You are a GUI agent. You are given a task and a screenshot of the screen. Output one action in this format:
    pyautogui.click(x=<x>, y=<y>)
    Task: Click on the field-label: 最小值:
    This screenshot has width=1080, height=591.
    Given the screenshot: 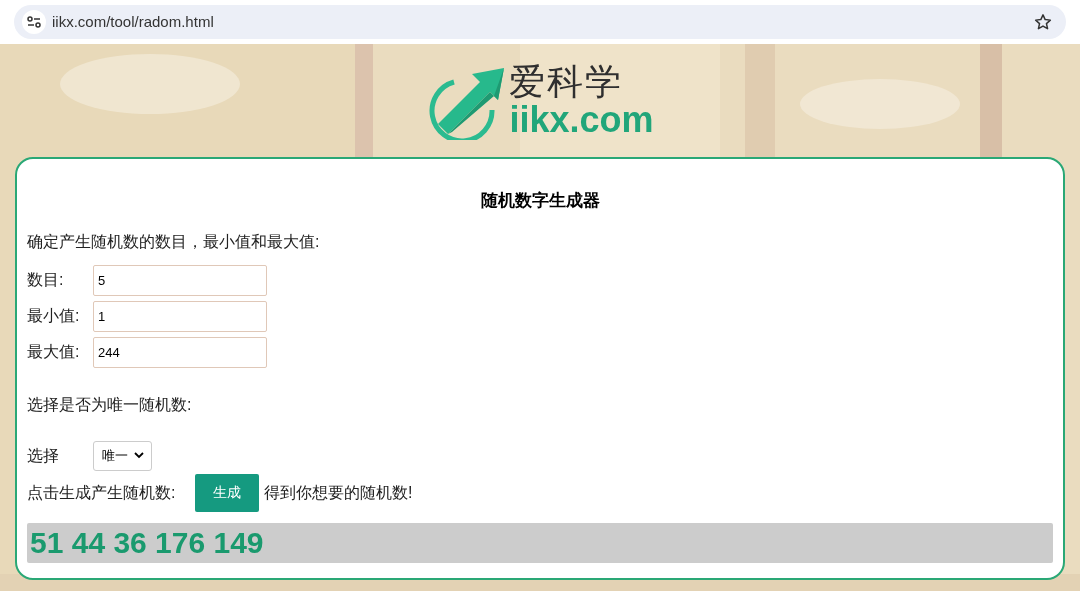 What is the action you would take?
    pyautogui.click(x=54, y=316)
    